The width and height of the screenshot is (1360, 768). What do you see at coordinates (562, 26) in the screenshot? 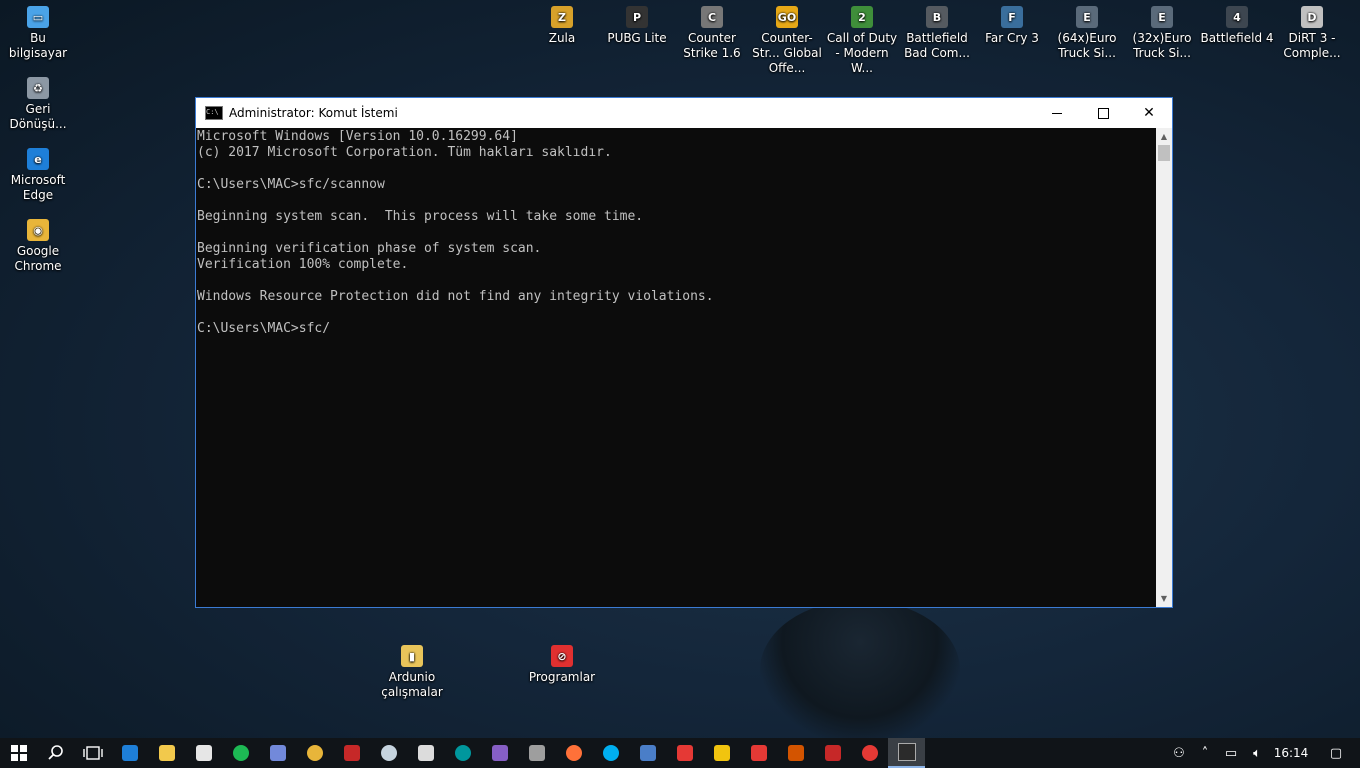
I see `desktop-icon-top-0: Z Zula` at bounding box center [562, 26].